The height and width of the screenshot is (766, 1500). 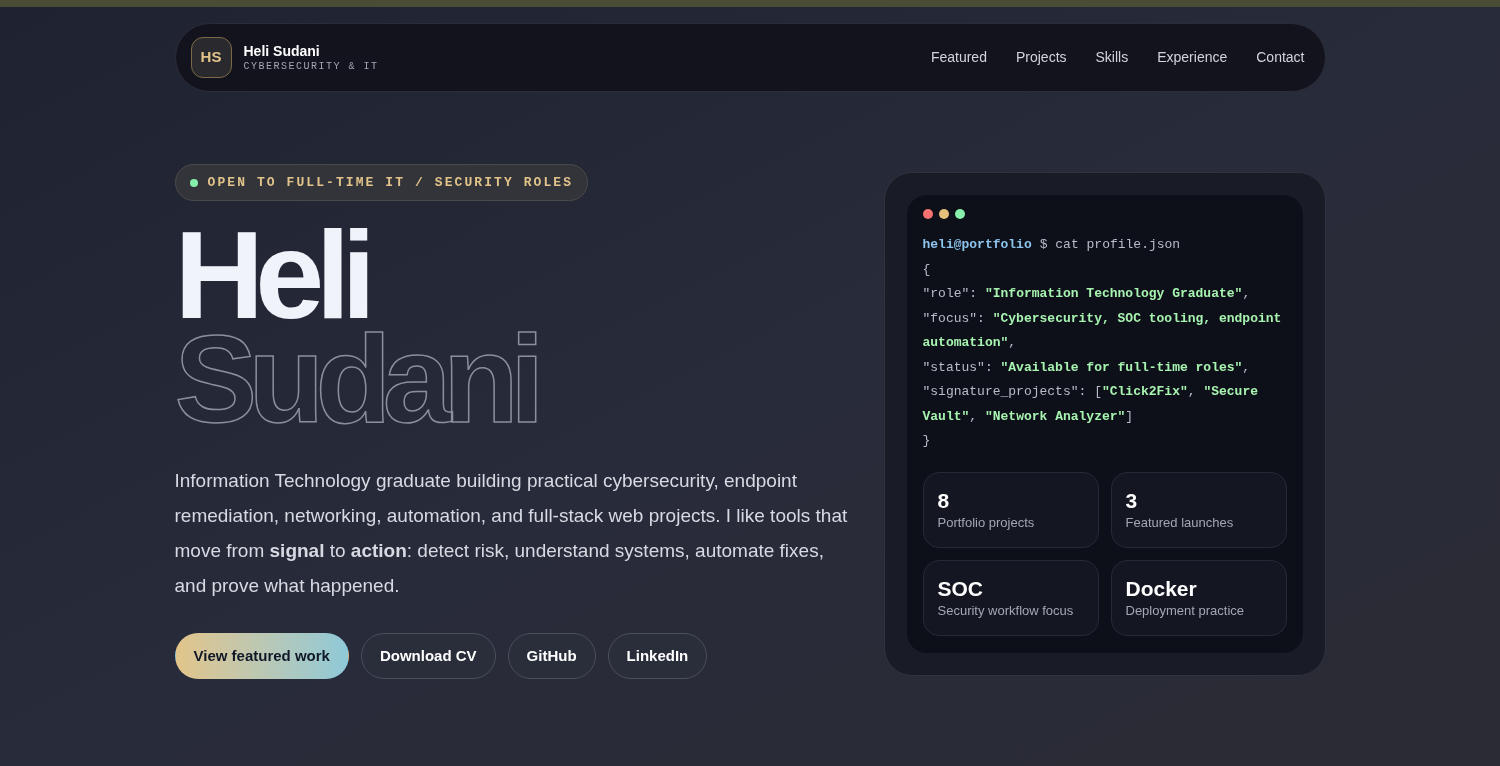 I want to click on stat-label: Portfolio projects, so click(x=986, y=522).